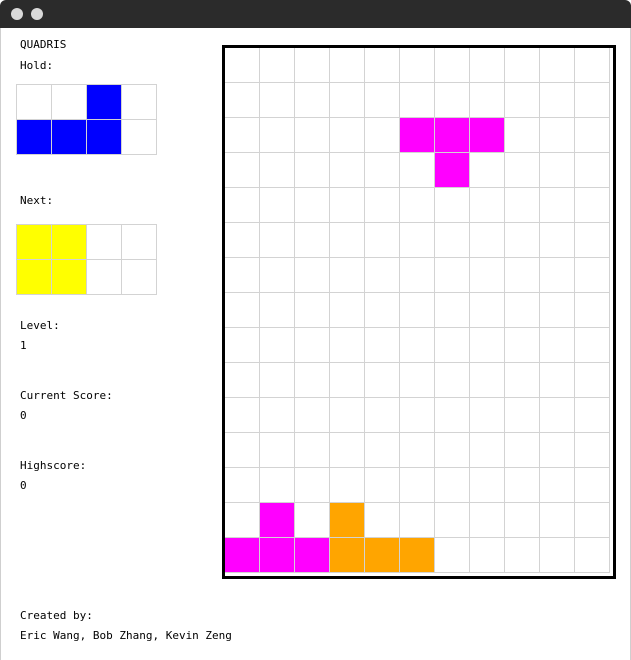  I want to click on next-empty-cell, so click(104, 242).